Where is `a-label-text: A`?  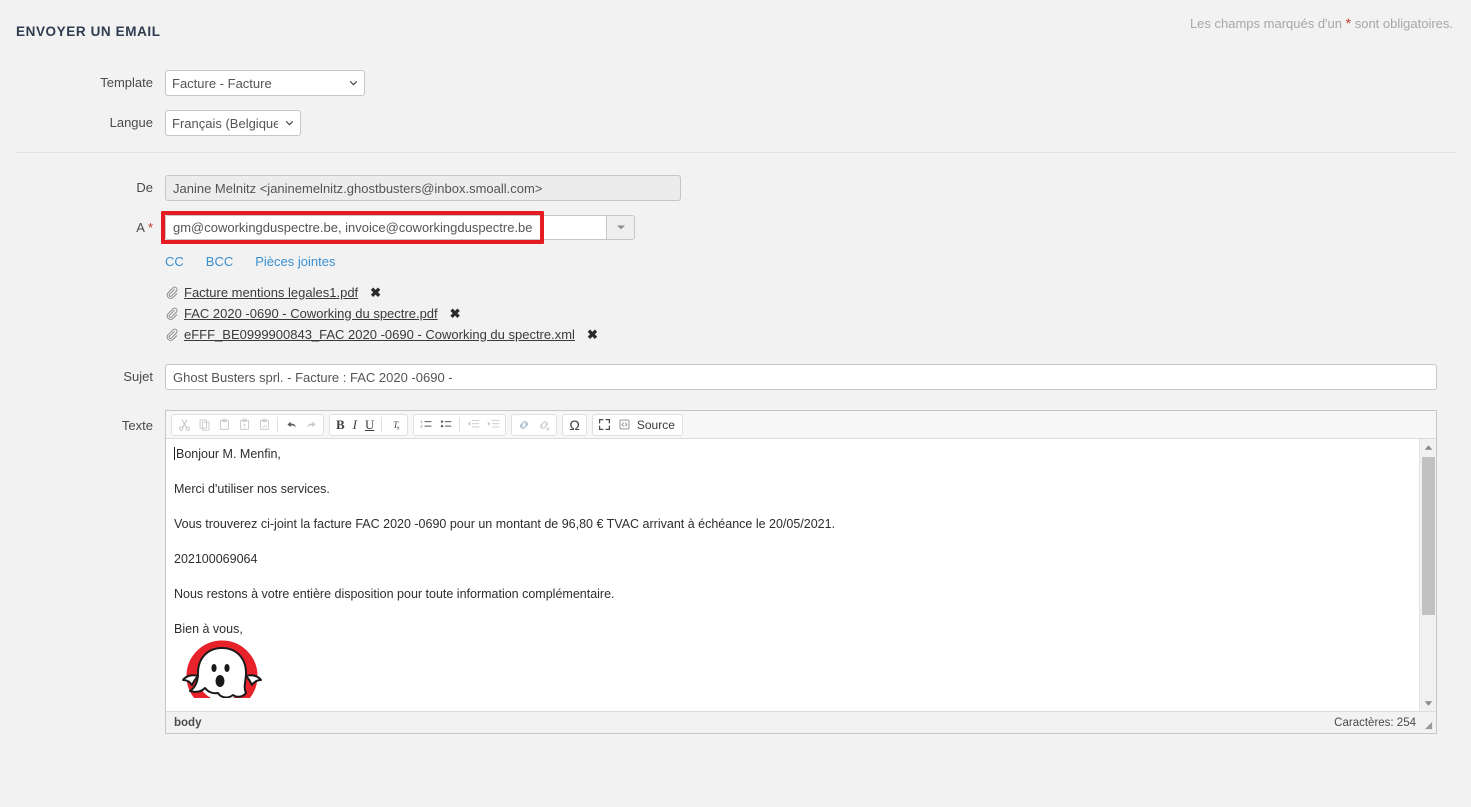 a-label-text: A is located at coordinates (140, 227).